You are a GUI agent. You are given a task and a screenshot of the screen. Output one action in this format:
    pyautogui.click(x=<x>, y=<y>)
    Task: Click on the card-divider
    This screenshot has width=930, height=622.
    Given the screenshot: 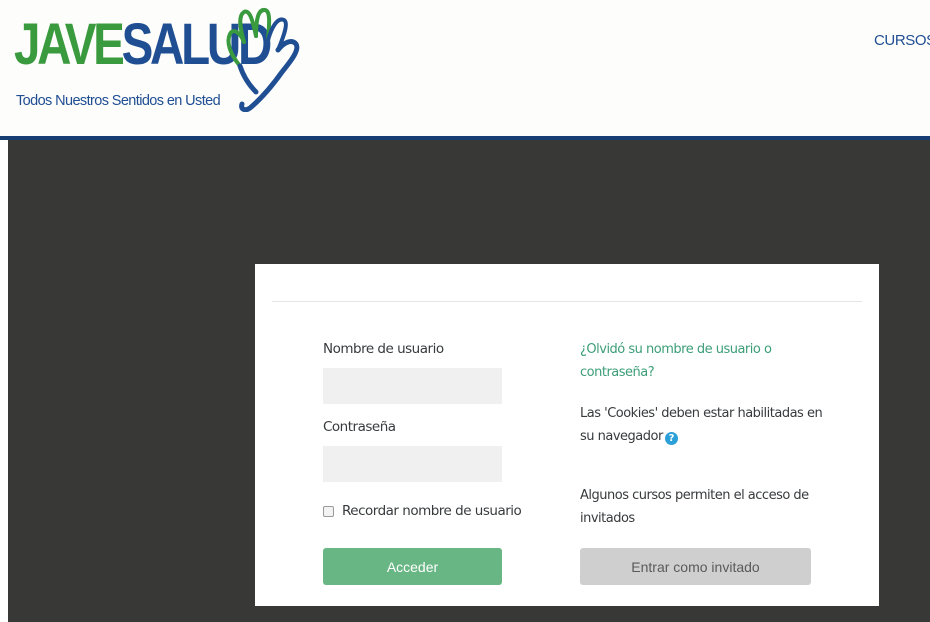 What is the action you would take?
    pyautogui.click(x=567, y=301)
    